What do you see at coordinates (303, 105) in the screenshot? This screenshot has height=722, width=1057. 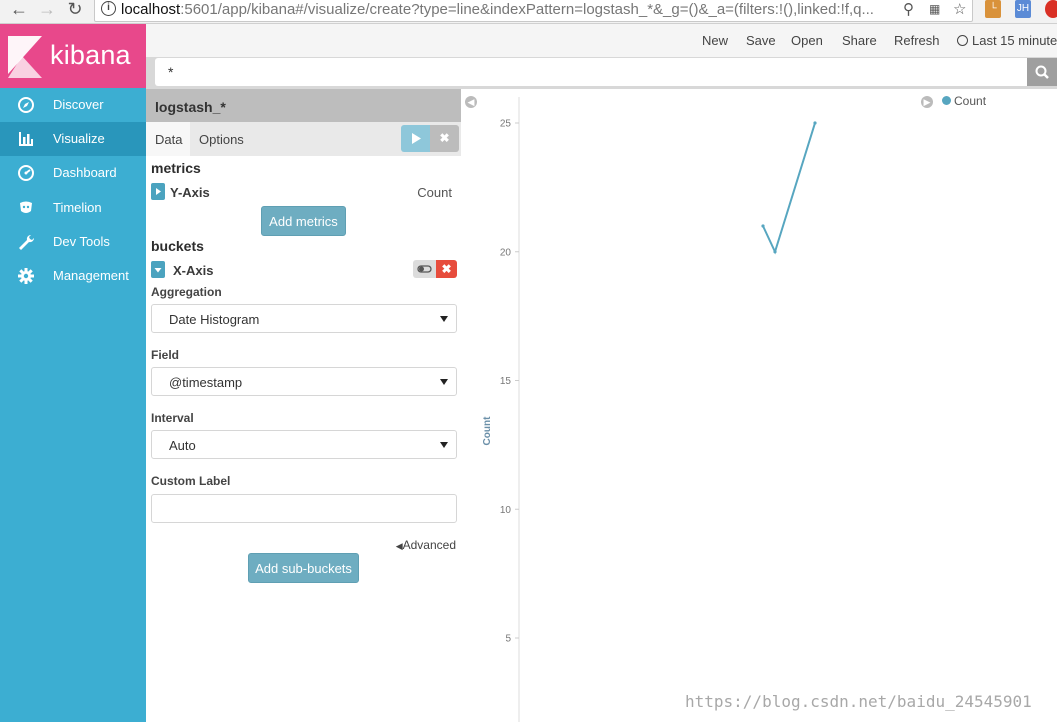 I see `index-pattern-title: logstash_*` at bounding box center [303, 105].